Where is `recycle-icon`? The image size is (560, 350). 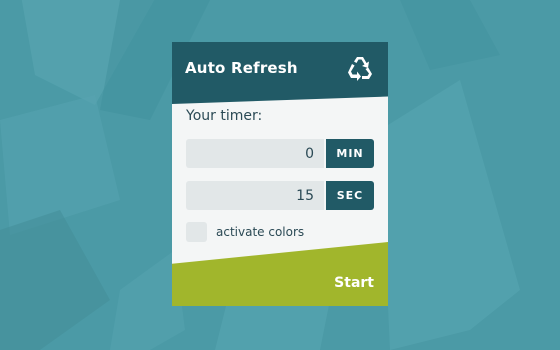
recycle-icon is located at coordinates (360, 69).